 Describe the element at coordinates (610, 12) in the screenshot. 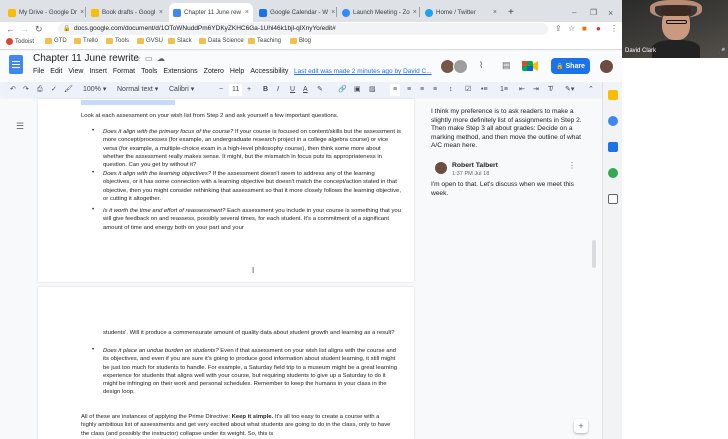

I see `close-window-icon: ×` at that location.